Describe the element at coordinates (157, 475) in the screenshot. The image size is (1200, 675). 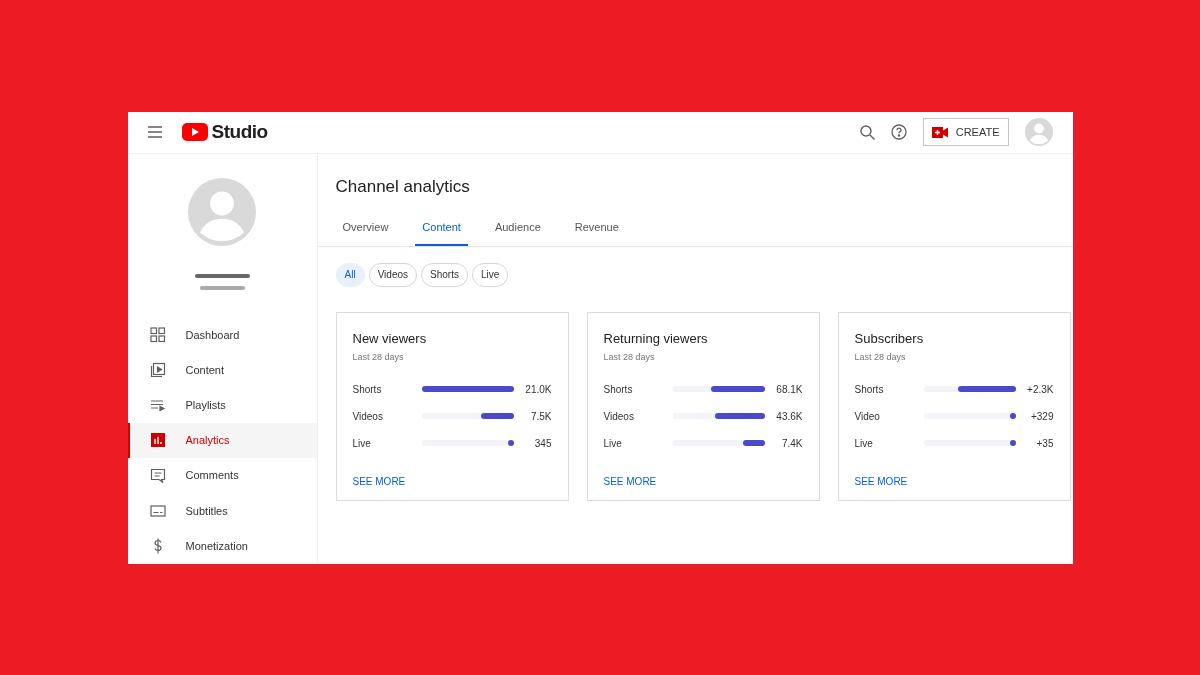
I see `comment-icon` at that location.